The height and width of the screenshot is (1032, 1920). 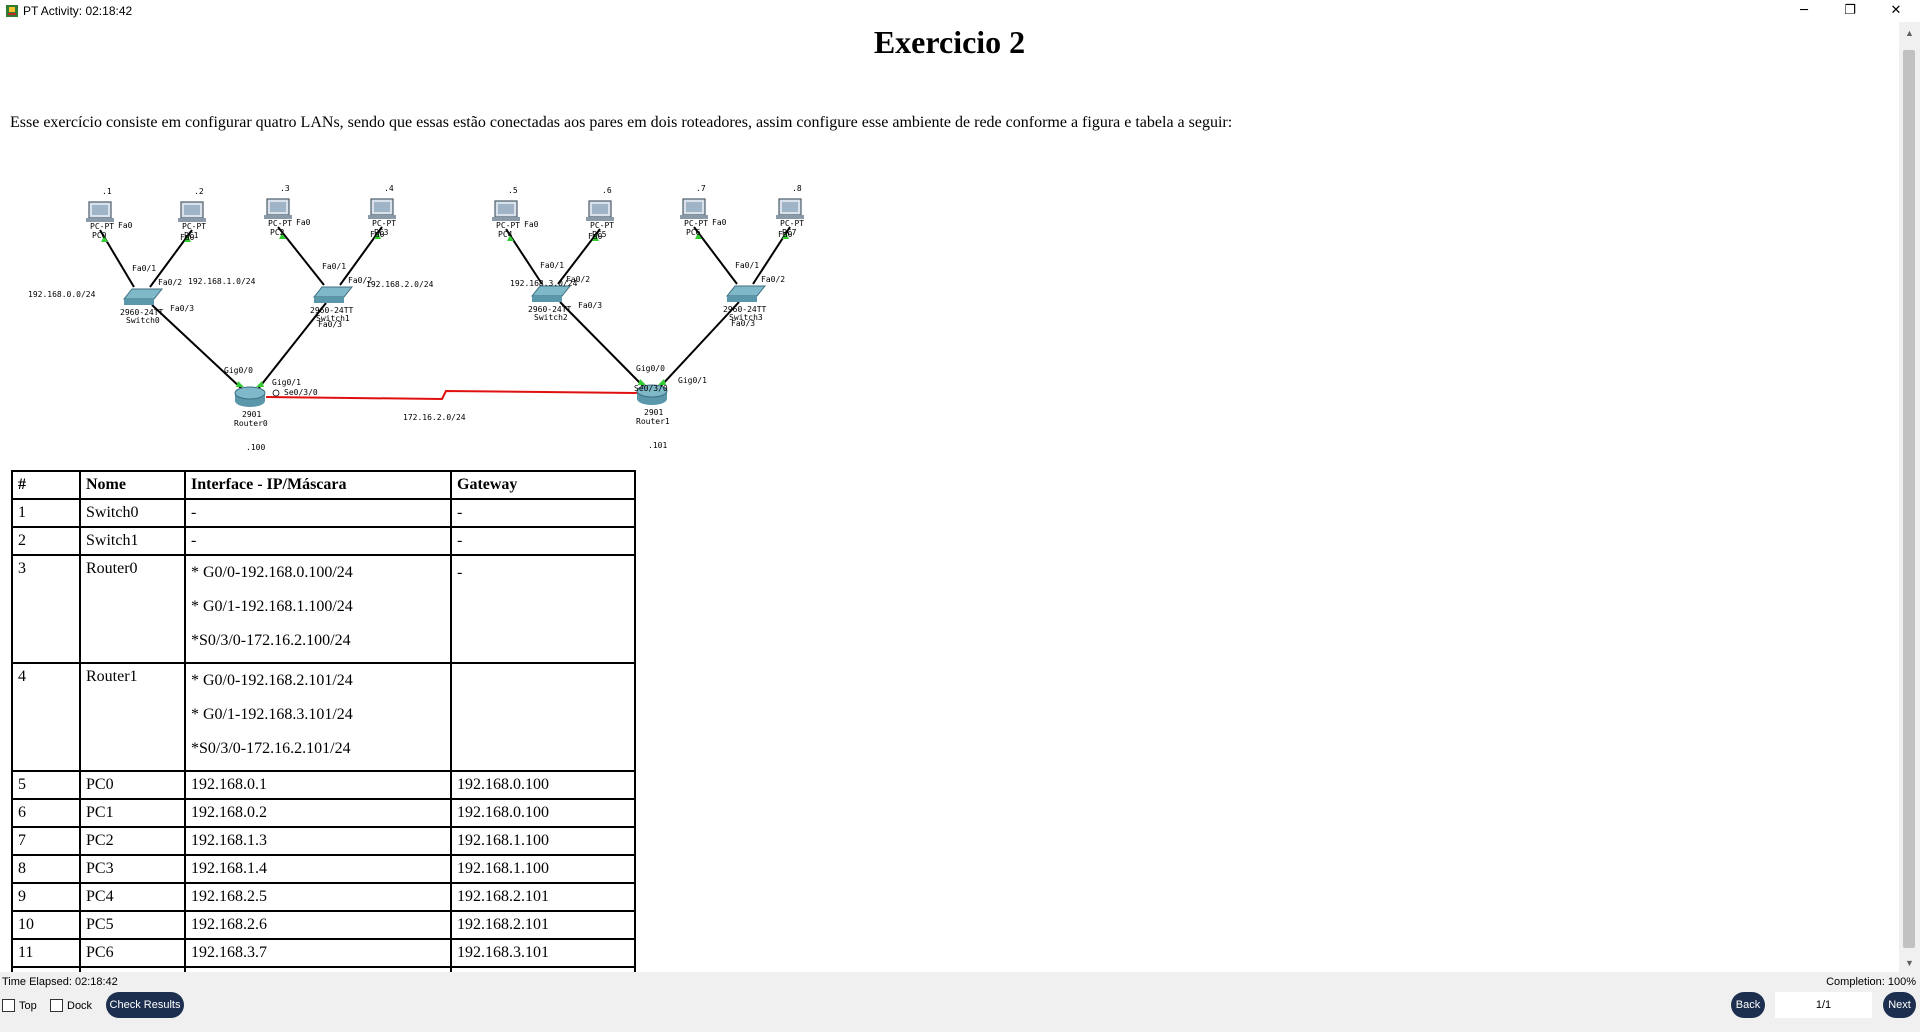 I want to click on interface-line: 192.168.0.1, so click(x=229, y=784).